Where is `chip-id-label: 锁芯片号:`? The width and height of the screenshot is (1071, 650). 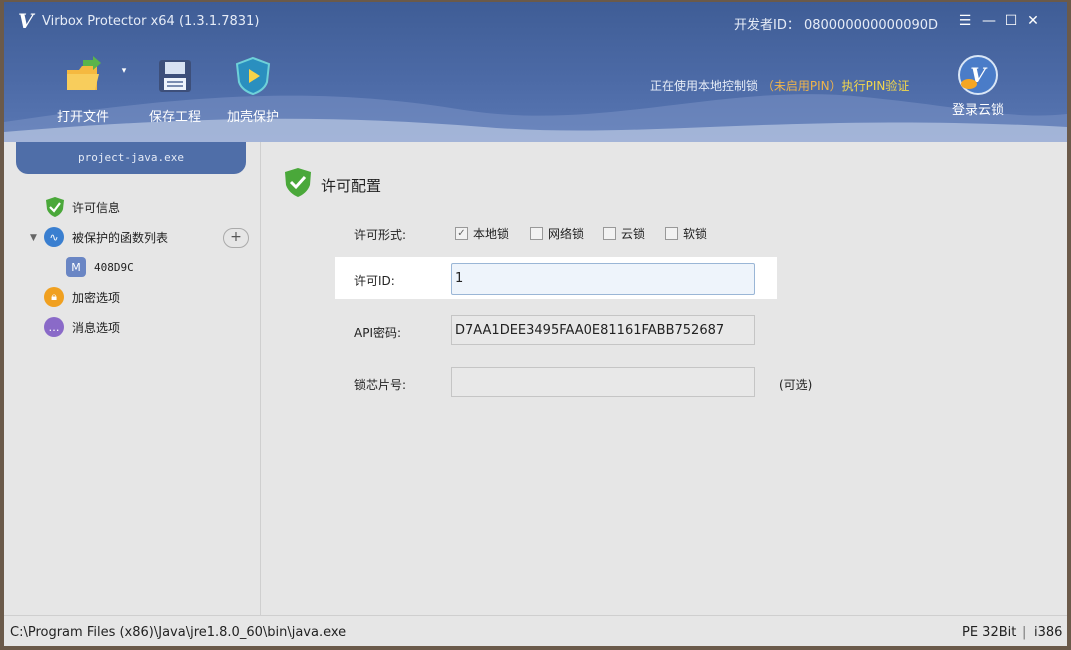 chip-id-label: 锁芯片号: is located at coordinates (380, 385).